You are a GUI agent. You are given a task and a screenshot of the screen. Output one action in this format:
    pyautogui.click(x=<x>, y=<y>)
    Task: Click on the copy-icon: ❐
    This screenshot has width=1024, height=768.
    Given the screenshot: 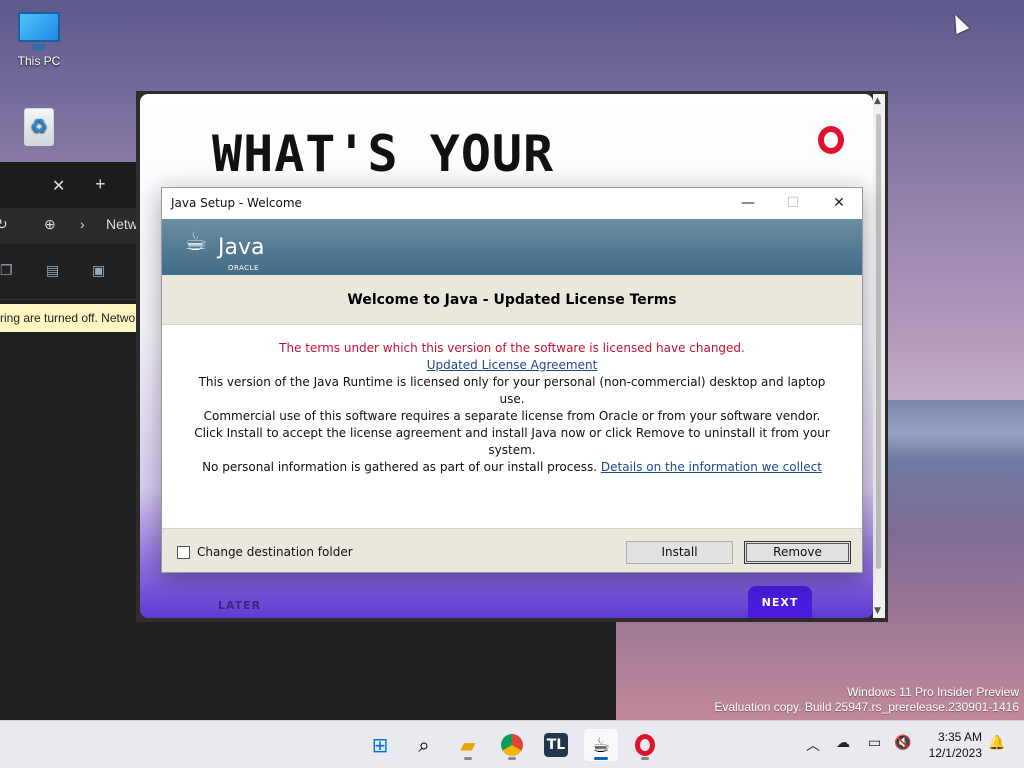 What is the action you would take?
    pyautogui.click(x=6, y=270)
    